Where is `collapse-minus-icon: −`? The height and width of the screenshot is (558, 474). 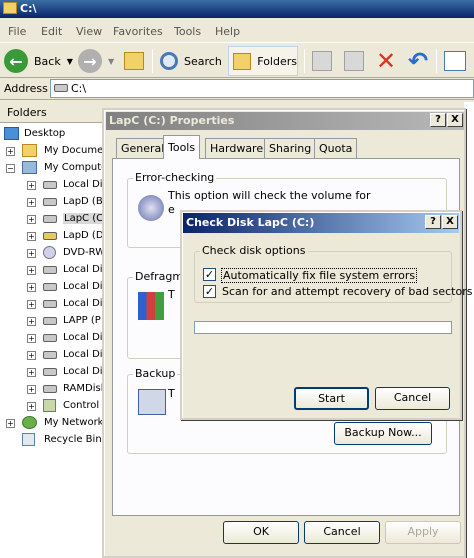
collapse-minus-icon: − is located at coordinates (10, 168).